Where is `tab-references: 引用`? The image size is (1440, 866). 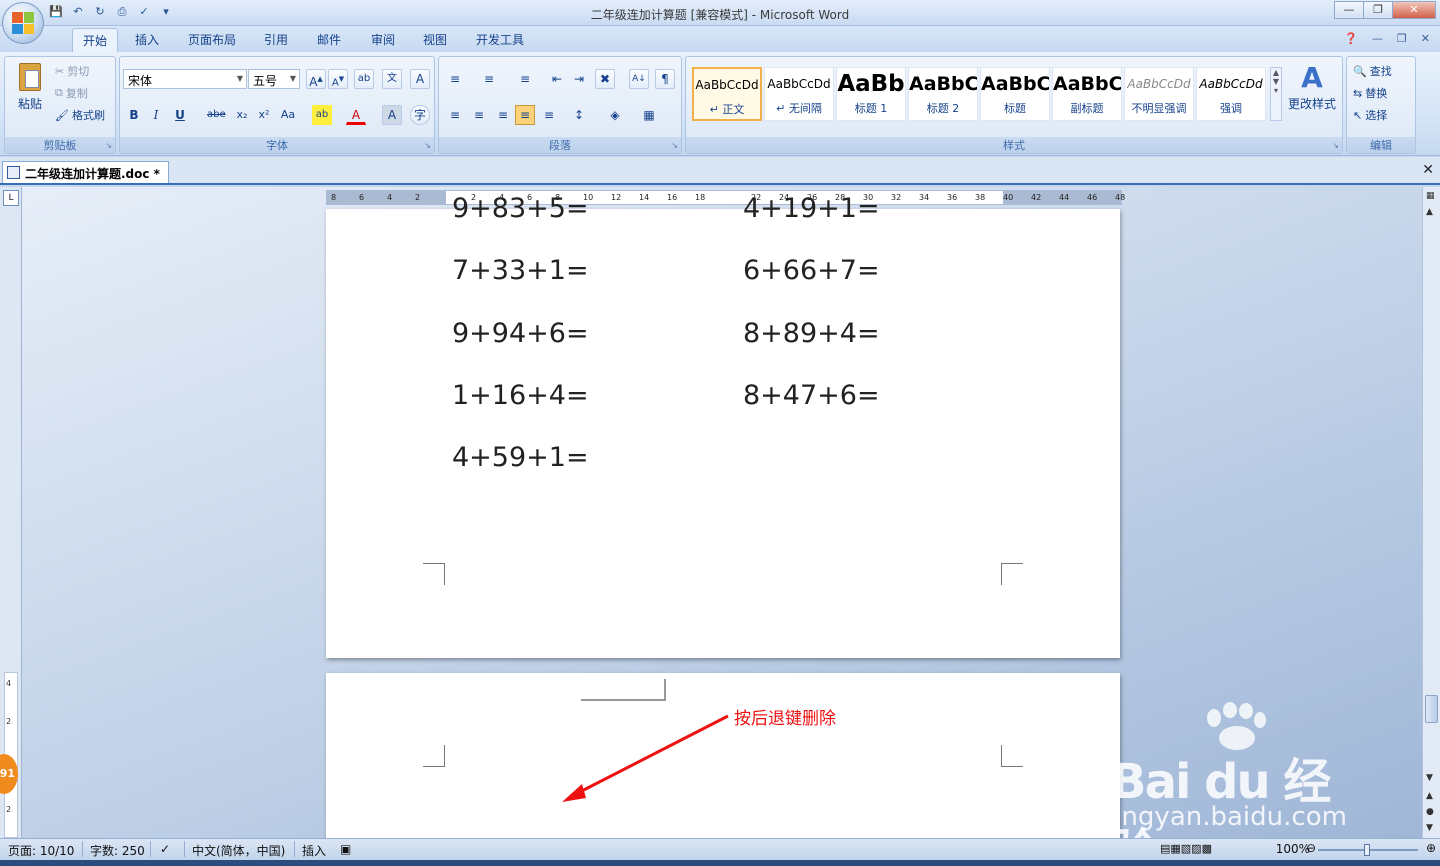 tab-references: 引用 is located at coordinates (276, 39).